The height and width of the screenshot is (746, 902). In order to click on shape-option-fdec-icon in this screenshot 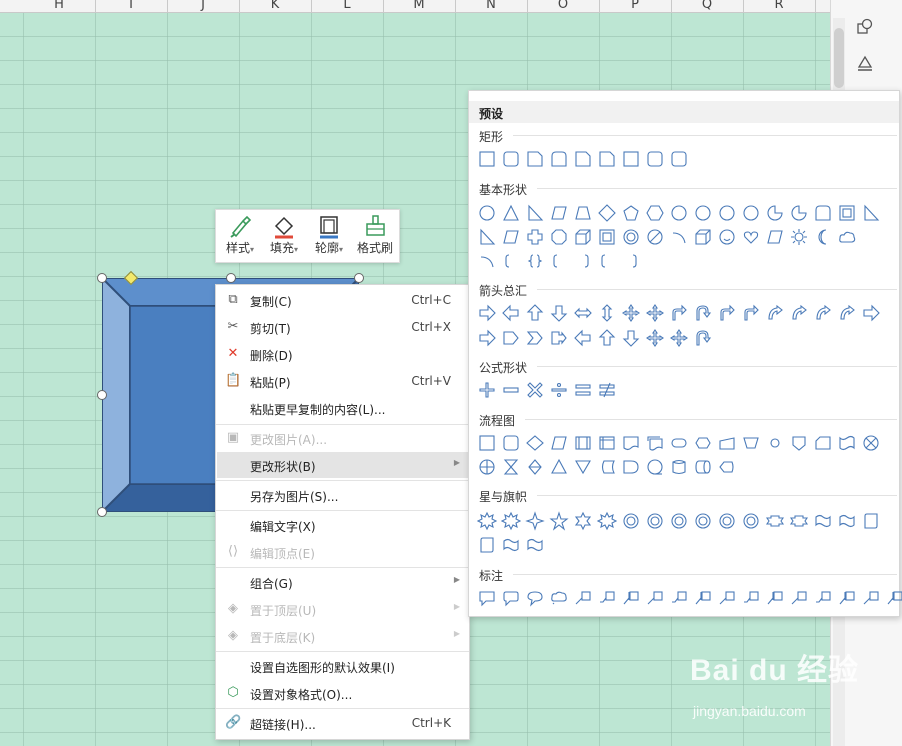, I will do `click(535, 443)`.